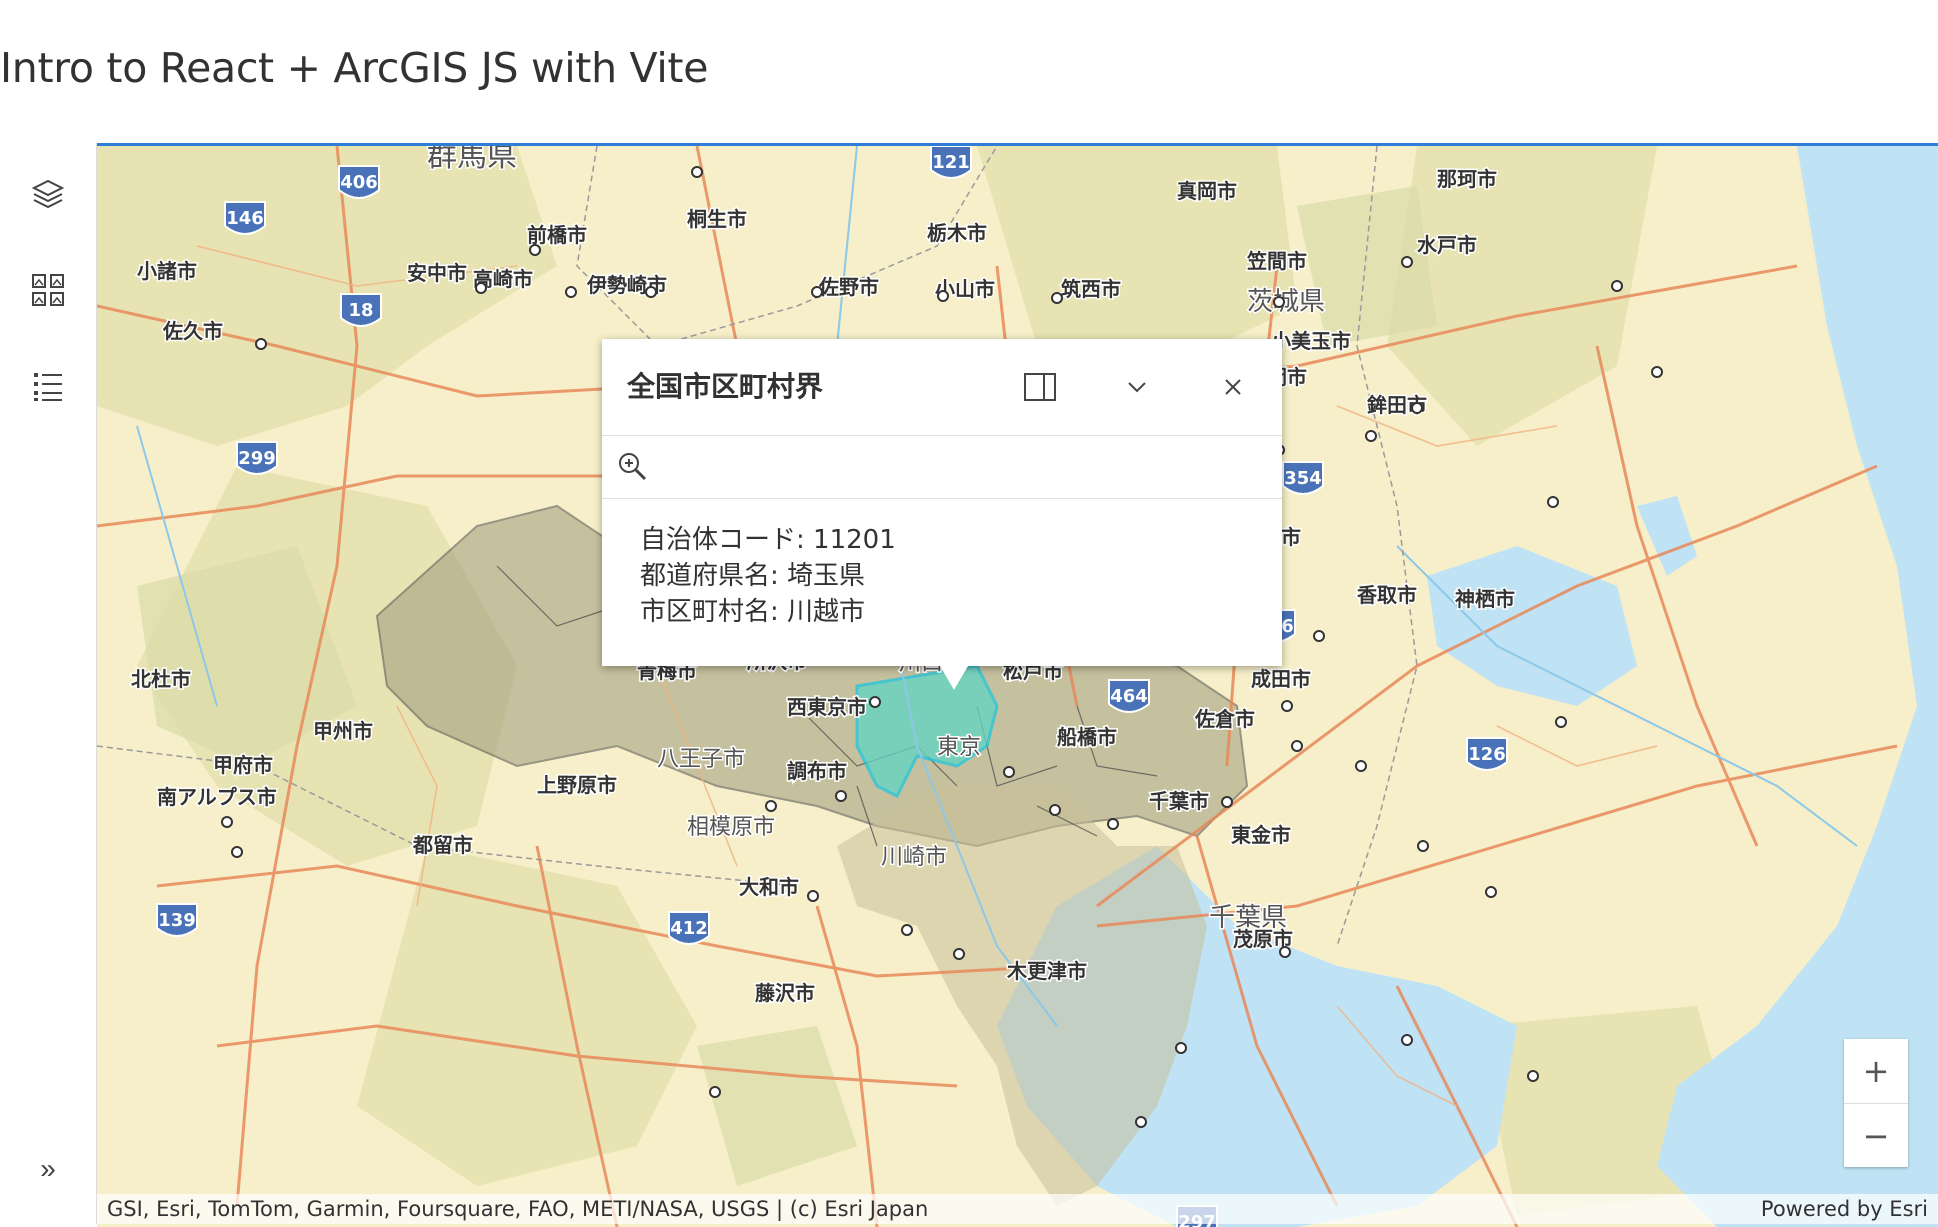 This screenshot has width=1938, height=1227. I want to click on basemap-gallery-button, so click(48, 290).